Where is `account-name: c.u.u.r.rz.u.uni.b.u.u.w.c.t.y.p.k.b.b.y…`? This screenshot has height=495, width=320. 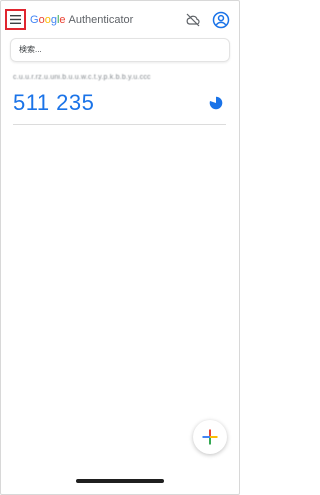 account-name: c.u.u.r.rz.u.uni.b.u.u.w.c.t.y.p.k.b.b.y… is located at coordinates (82, 77).